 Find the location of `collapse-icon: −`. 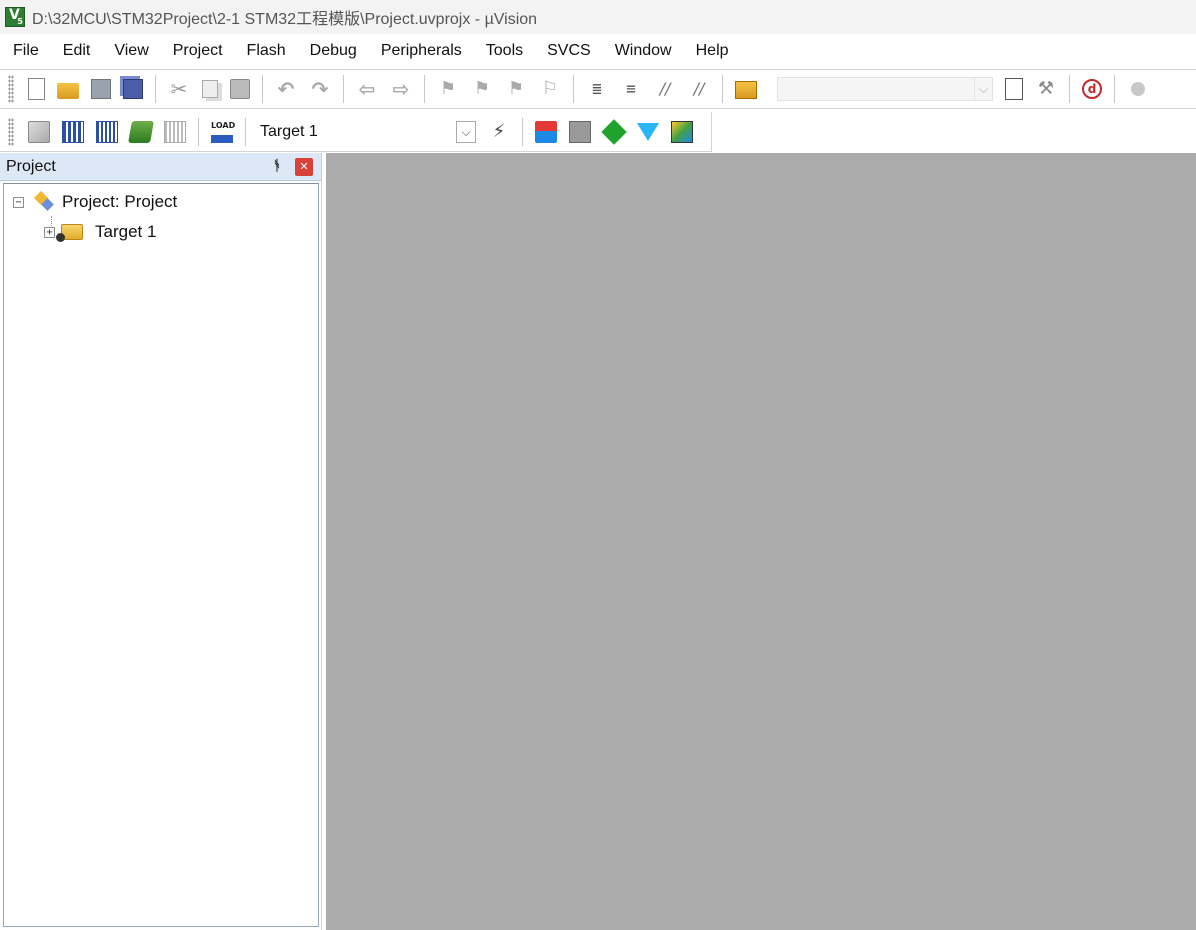

collapse-icon: − is located at coordinates (18, 202).